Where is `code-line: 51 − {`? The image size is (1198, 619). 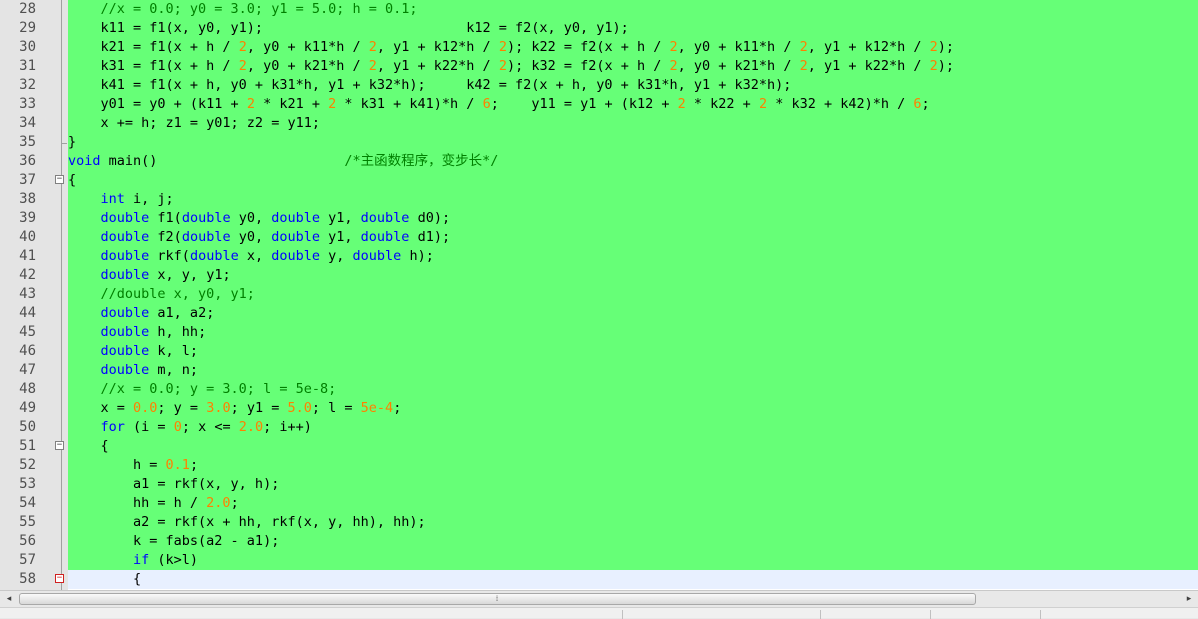
code-line: 51 − { is located at coordinates (599, 446).